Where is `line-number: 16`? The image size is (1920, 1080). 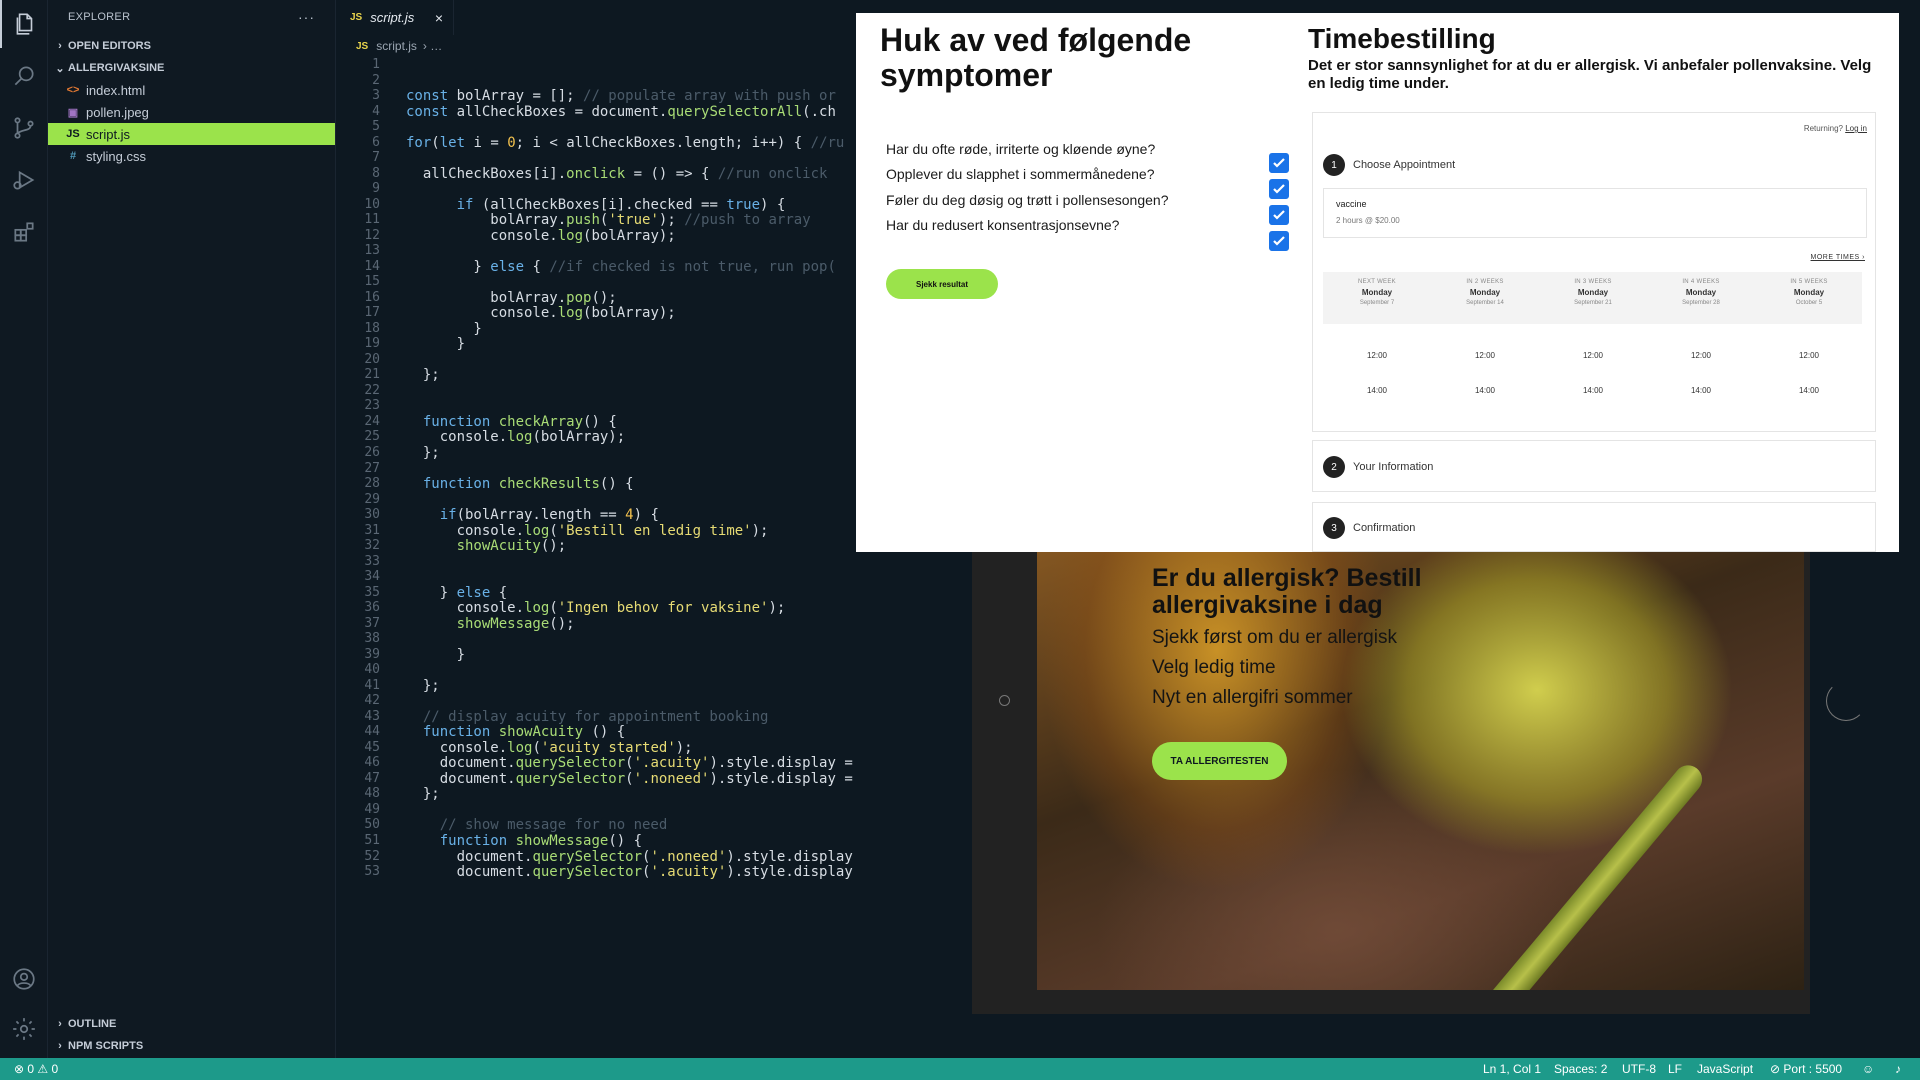
line-number: 16 is located at coordinates (372, 297).